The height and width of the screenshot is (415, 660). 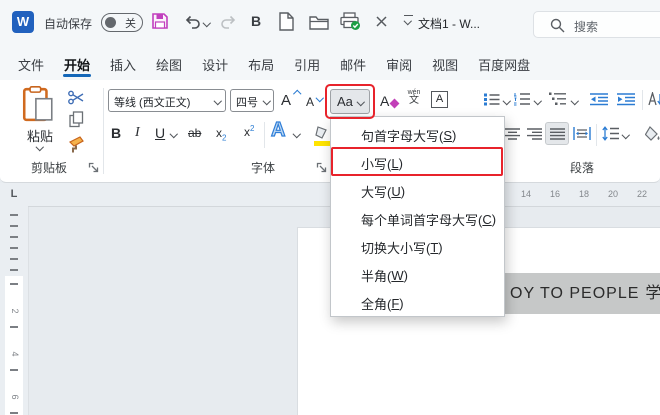 What do you see at coordinates (38, 104) in the screenshot?
I see `paste-button` at bounding box center [38, 104].